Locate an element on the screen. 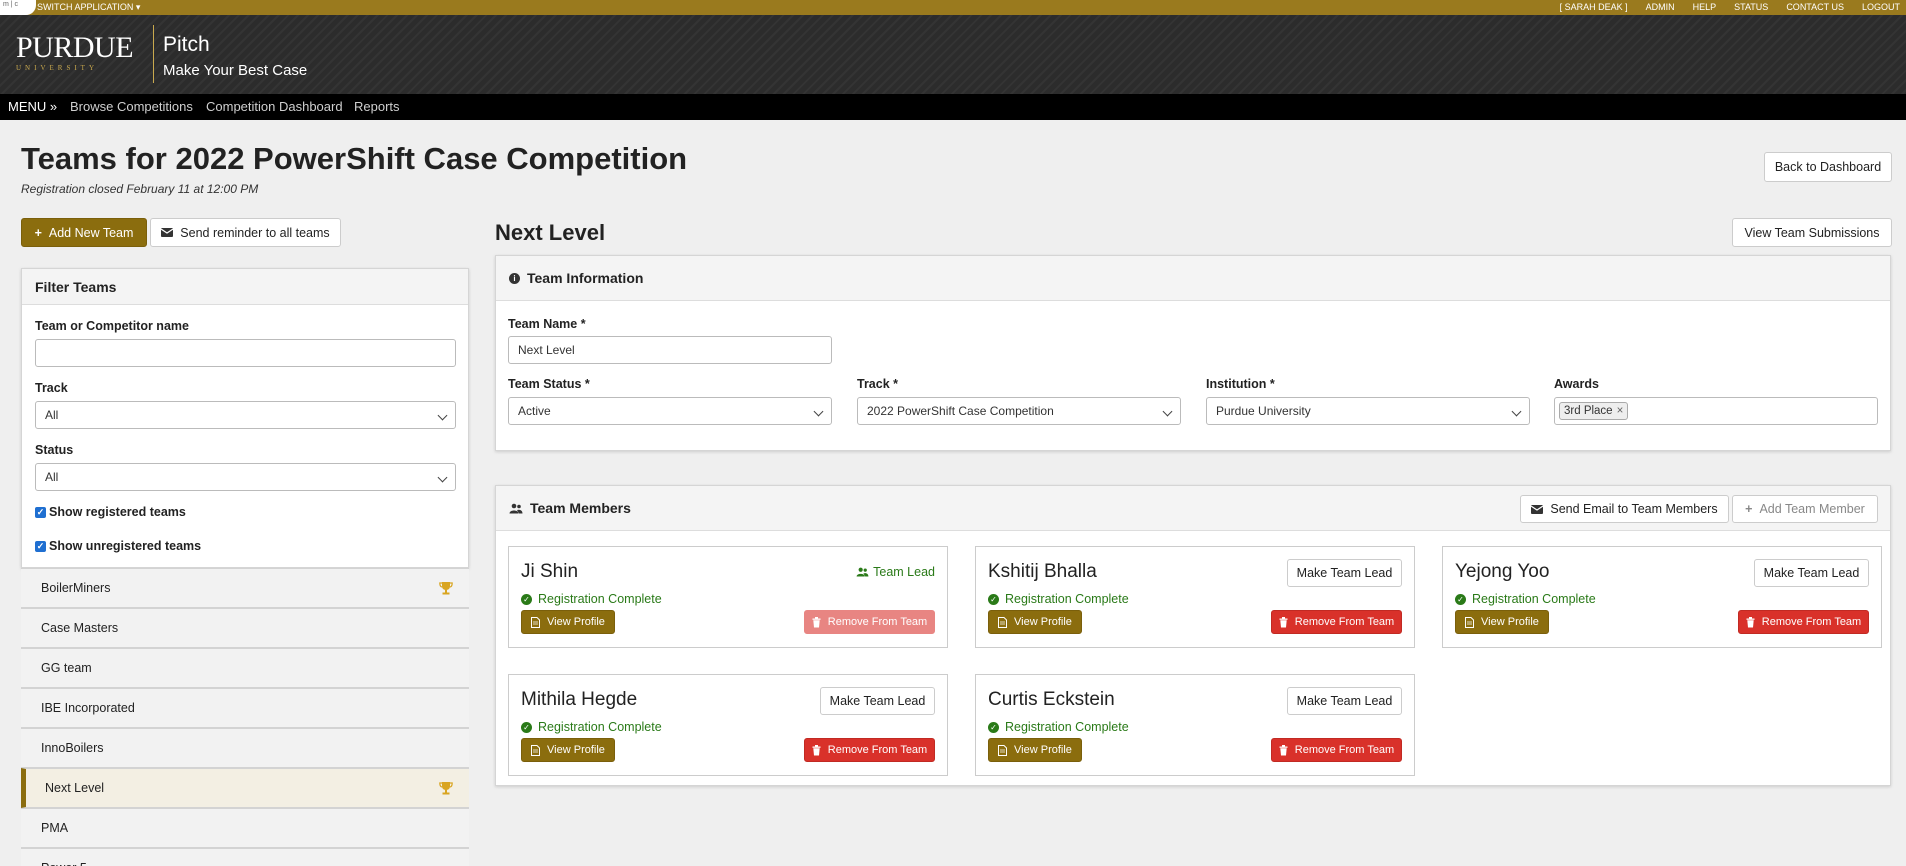 This screenshot has height=866, width=1906. team-members-title: Team Members is located at coordinates (580, 508).